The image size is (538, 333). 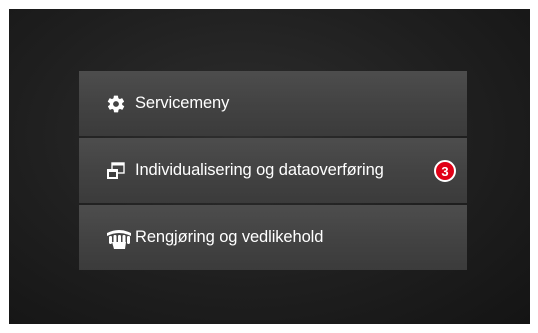 What do you see at coordinates (229, 237) in the screenshot?
I see `menu-item-label: Rengjøring og vedlikehold` at bounding box center [229, 237].